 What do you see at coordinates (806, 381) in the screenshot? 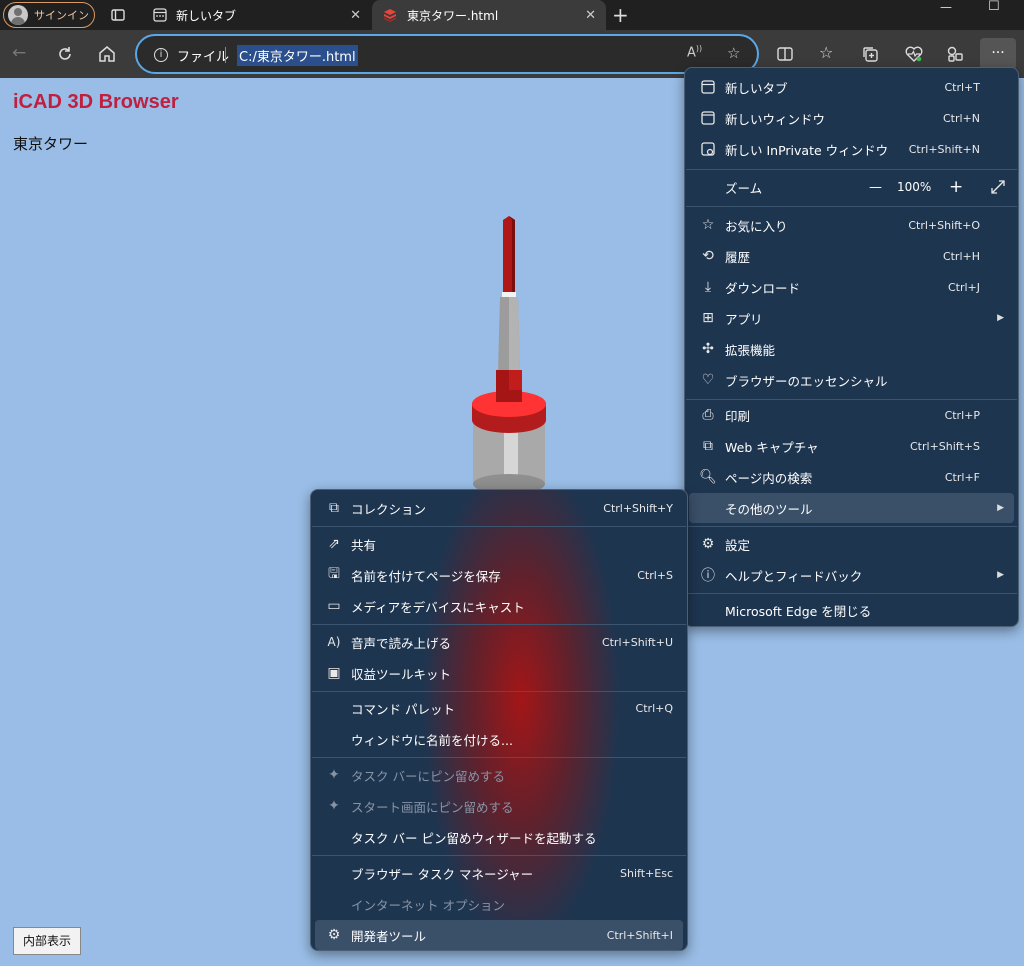
I see `menu-item-label: ブラウザーのエッセンシャル` at bounding box center [806, 381].